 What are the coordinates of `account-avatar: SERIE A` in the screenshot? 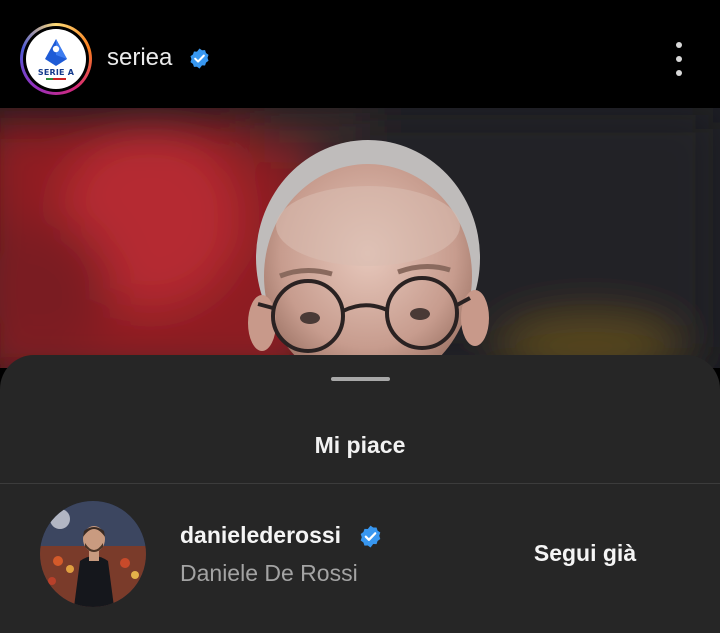 It's located at (56, 59).